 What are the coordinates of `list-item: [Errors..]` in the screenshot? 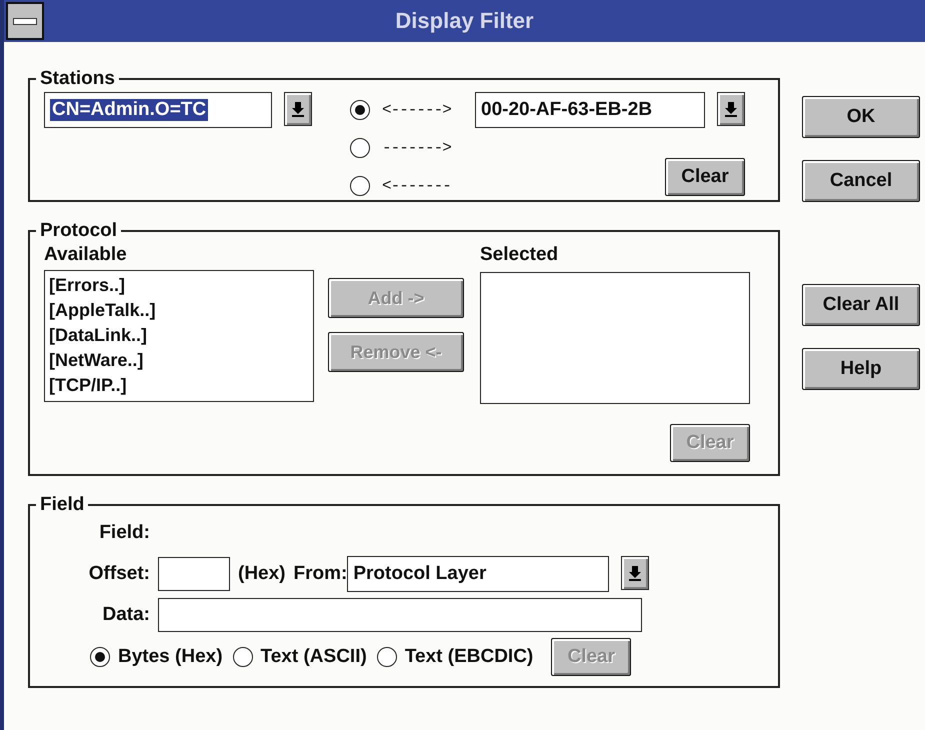 It's located at (179, 285).